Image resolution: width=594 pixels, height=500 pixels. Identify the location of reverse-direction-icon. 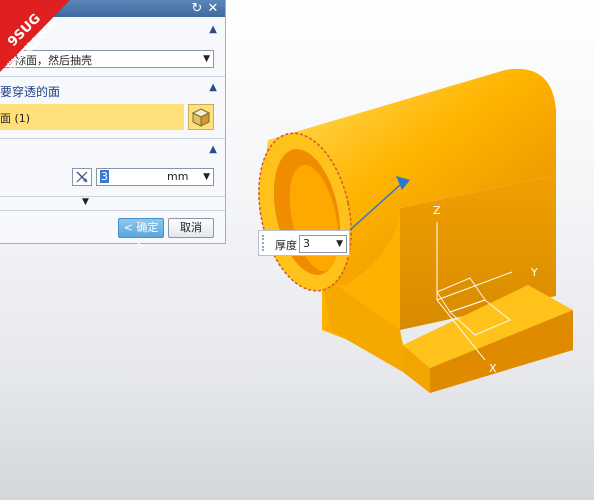
(82, 177).